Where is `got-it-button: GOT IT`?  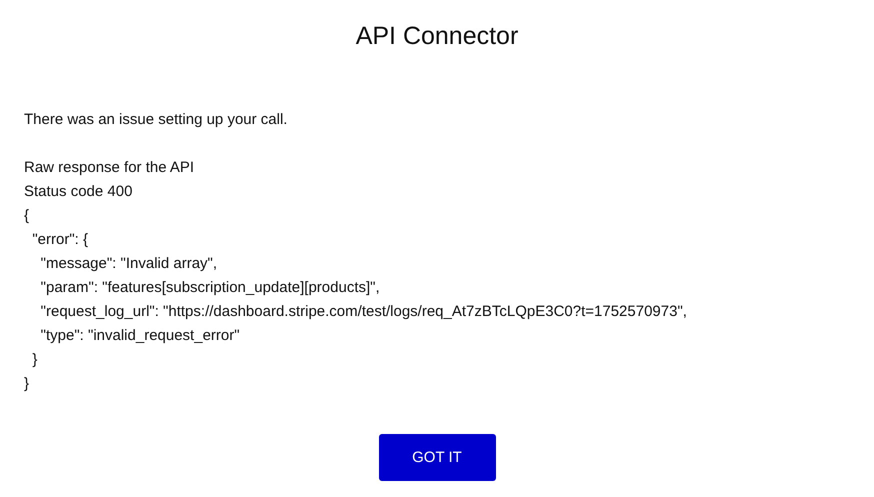 got-it-button: GOT IT is located at coordinates (437, 457).